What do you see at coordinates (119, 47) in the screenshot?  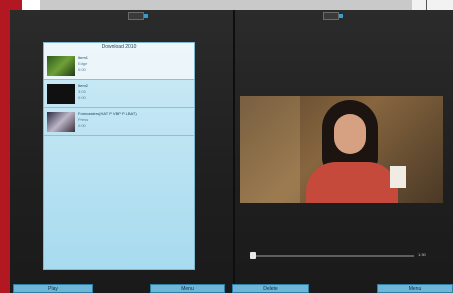 I see `playlist-title: Download 2010` at bounding box center [119, 47].